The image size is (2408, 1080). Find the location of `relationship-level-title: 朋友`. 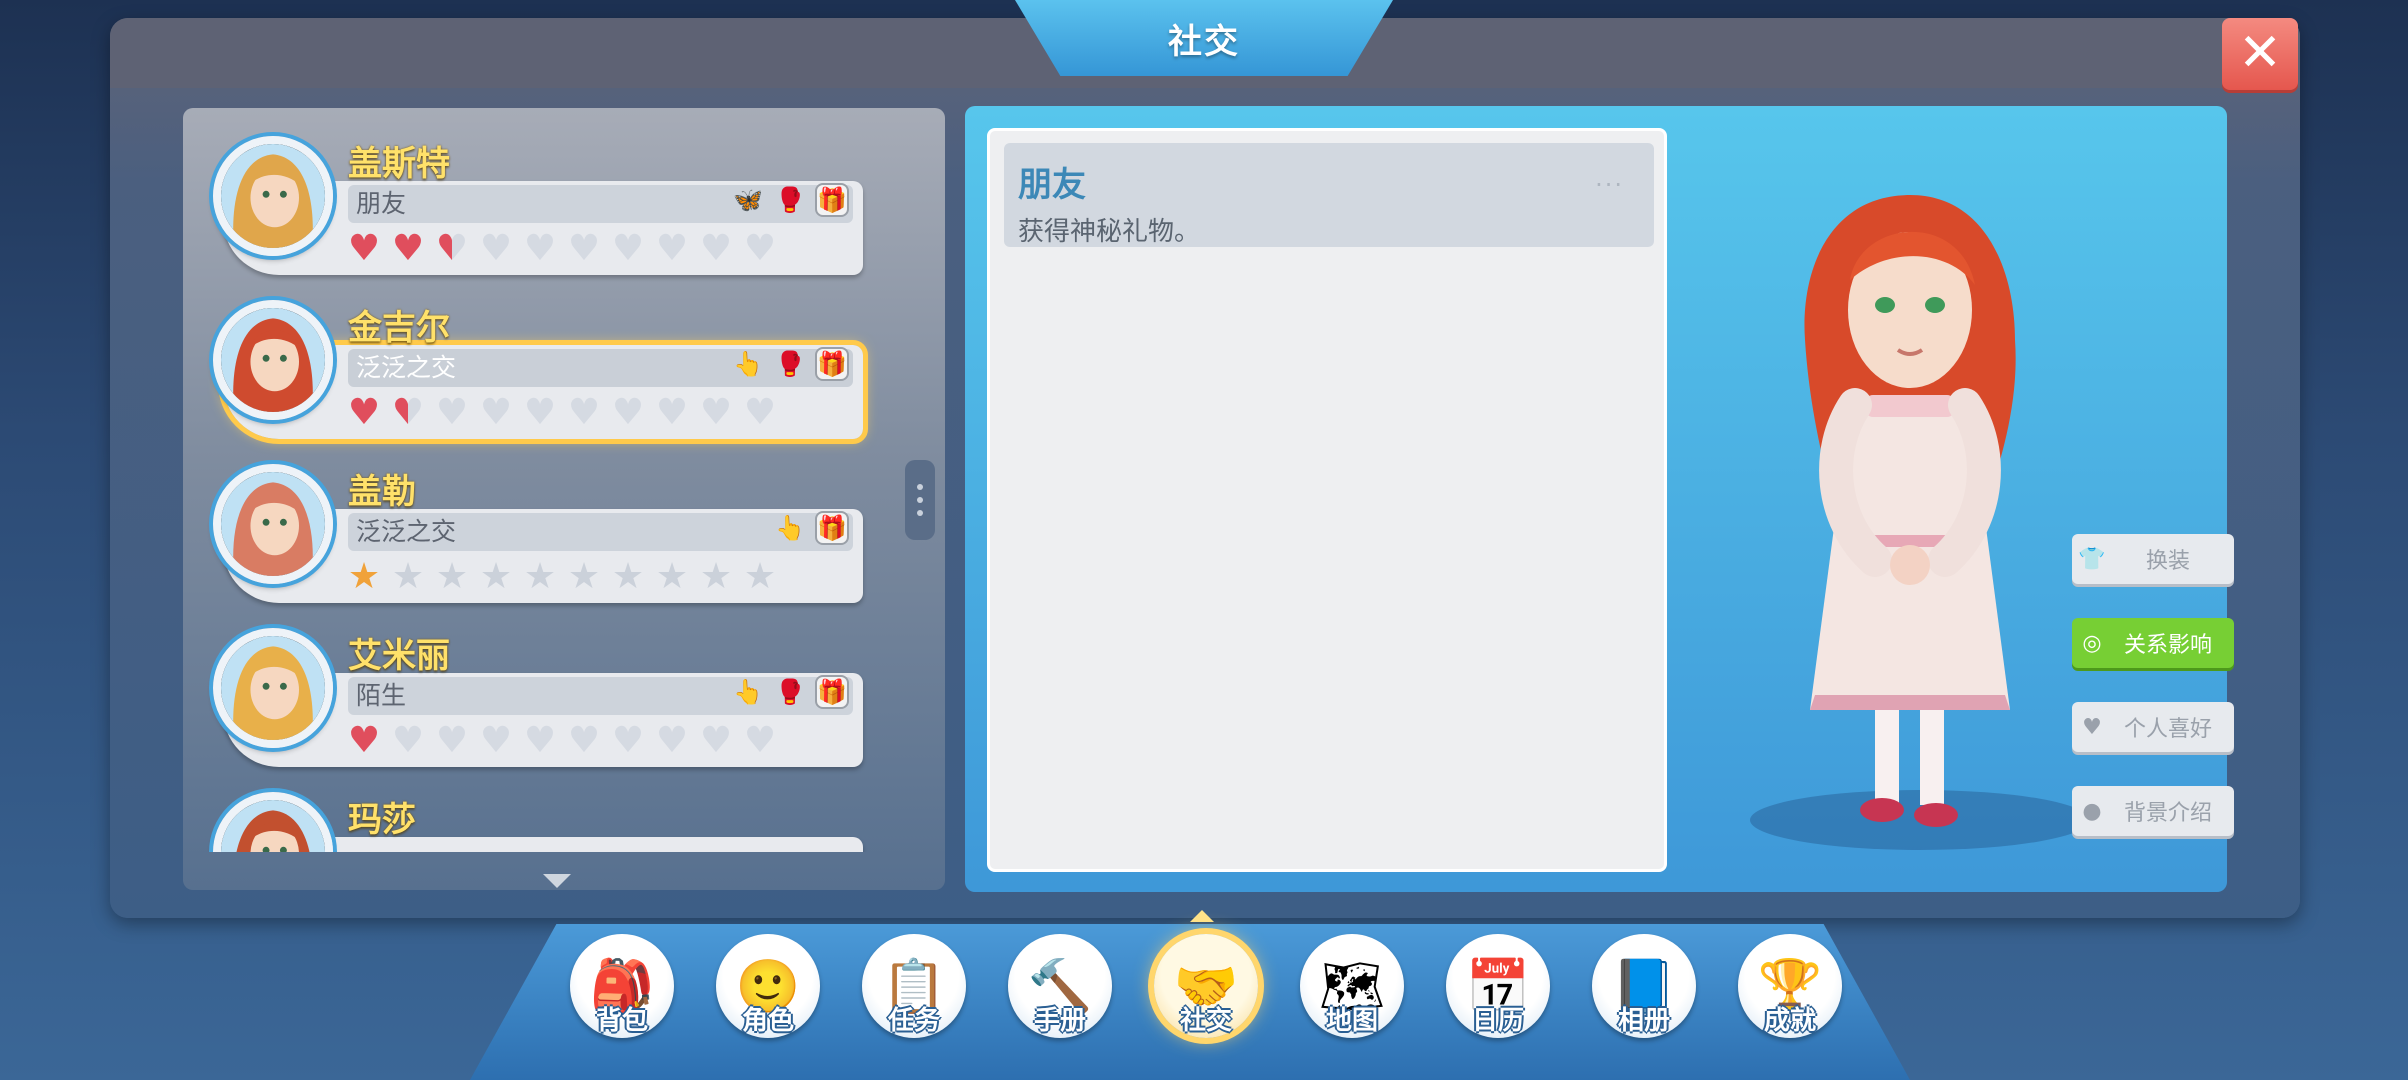

relationship-level-title: 朋友 is located at coordinates (1052, 185).